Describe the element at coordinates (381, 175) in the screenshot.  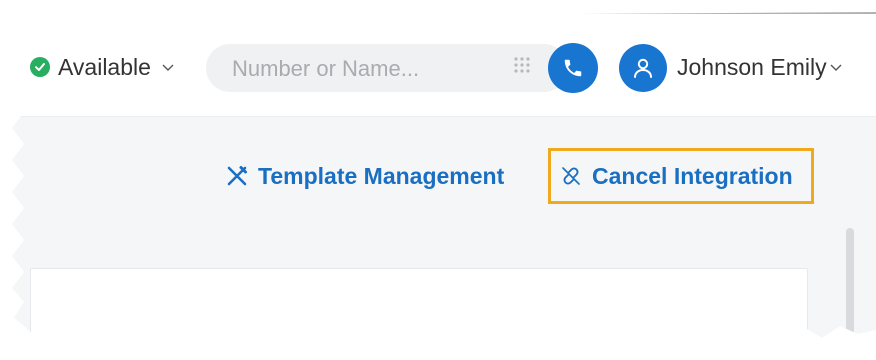
I see `template-management-label: Template Management` at that location.